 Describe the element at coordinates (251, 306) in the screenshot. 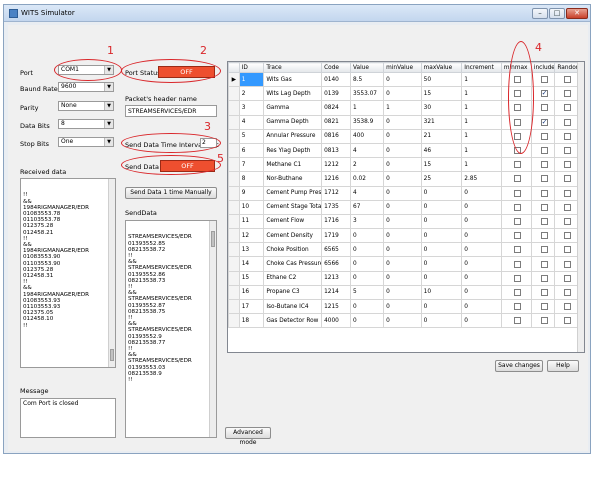

I see `cell-id: 17` at that location.